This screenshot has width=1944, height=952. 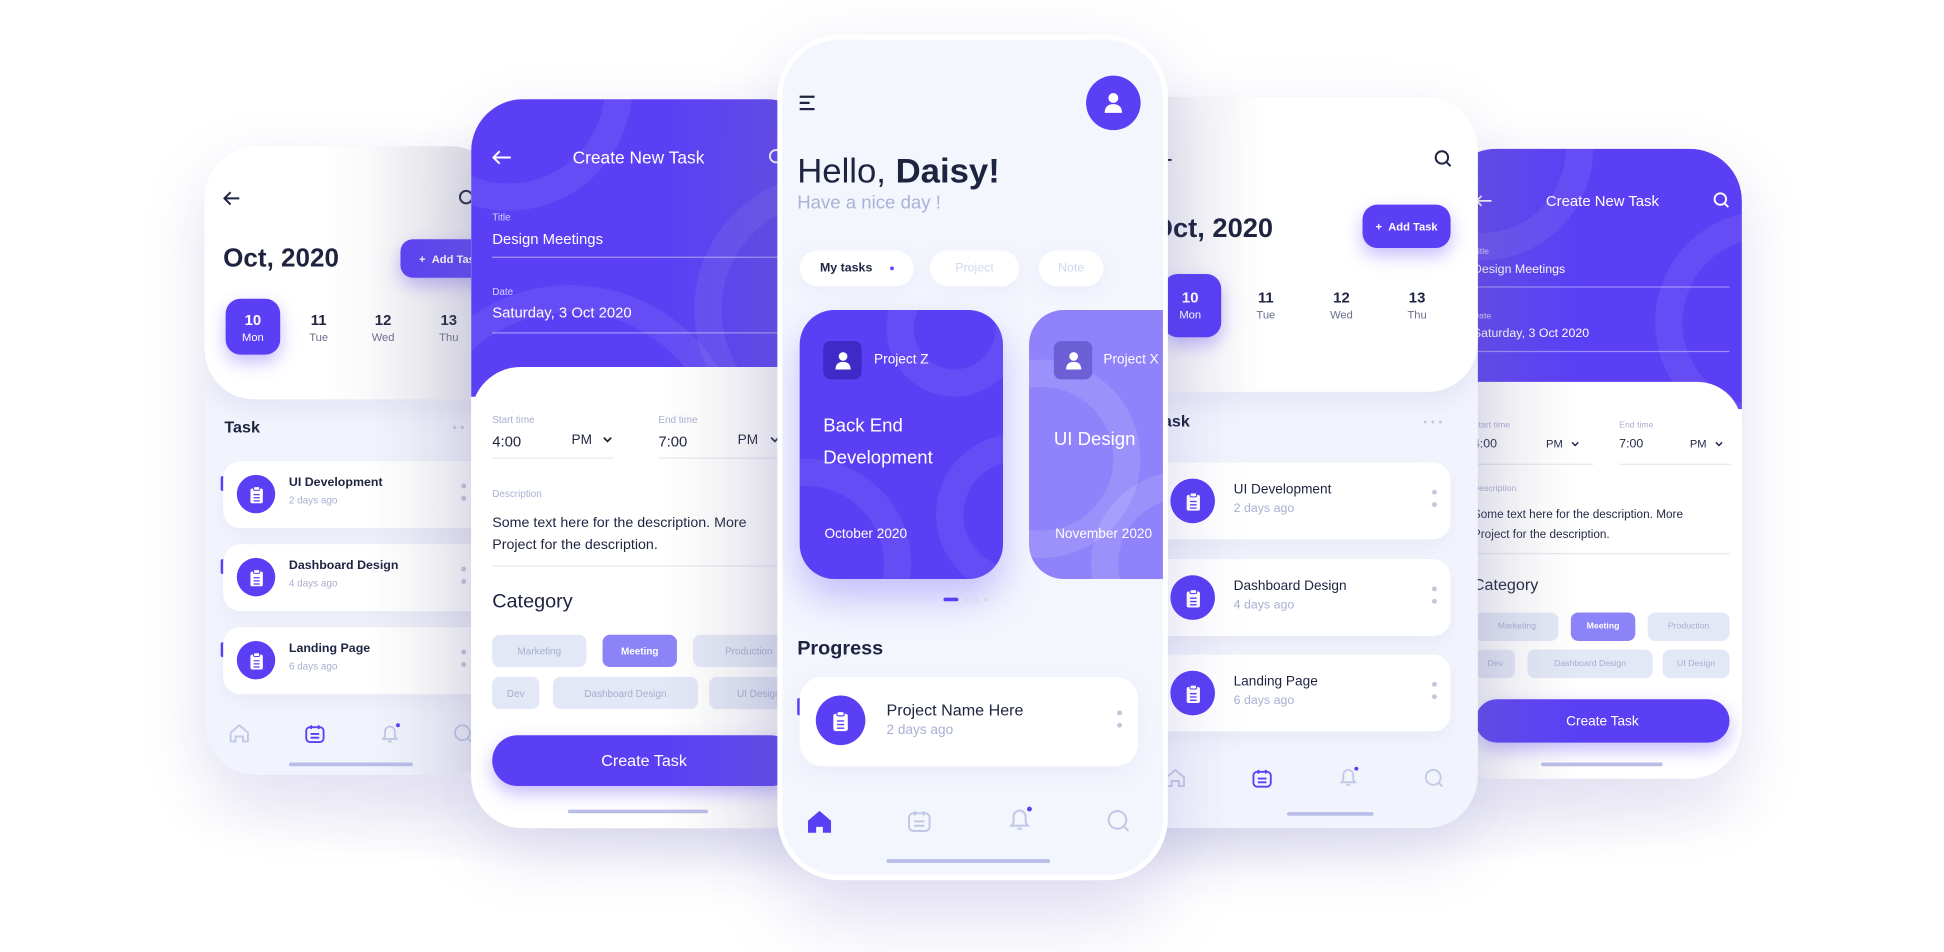 What do you see at coordinates (966, 599) in the screenshot?
I see `carousel-dots` at bounding box center [966, 599].